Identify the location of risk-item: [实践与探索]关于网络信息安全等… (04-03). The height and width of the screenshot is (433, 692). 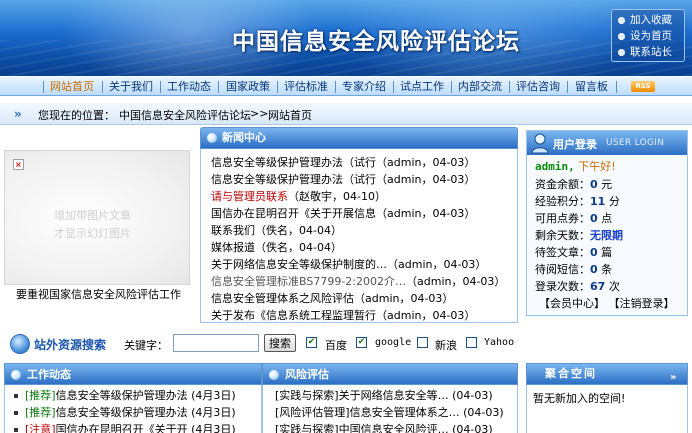
(384, 396).